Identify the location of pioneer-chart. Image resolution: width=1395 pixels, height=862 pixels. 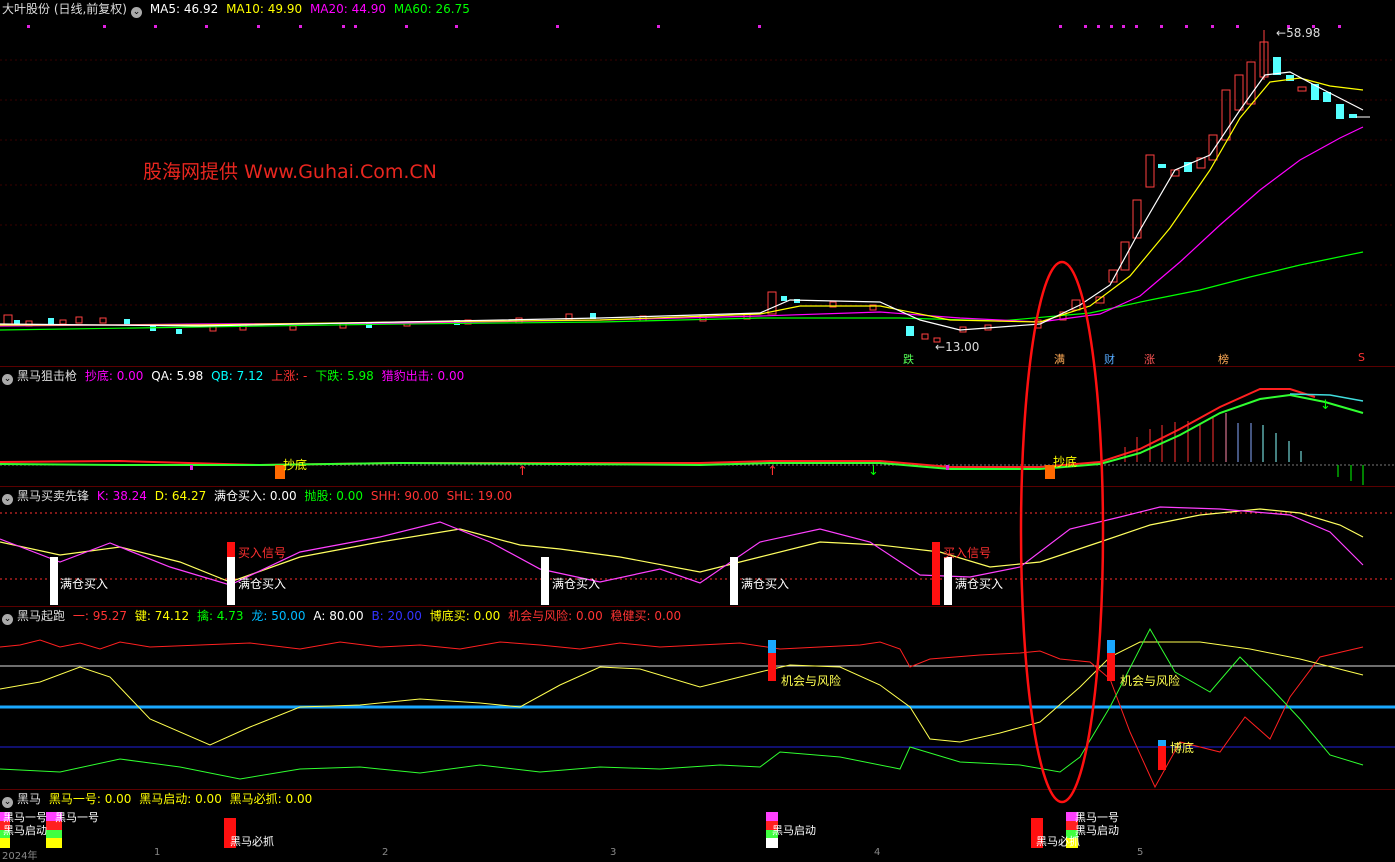
(697, 547).